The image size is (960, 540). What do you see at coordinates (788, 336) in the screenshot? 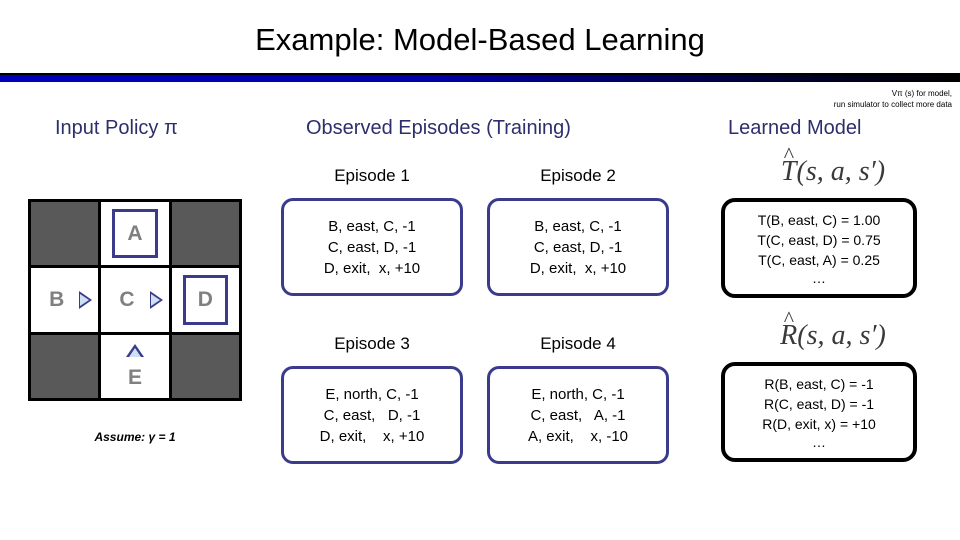
I see `reward-symbol-letter: R` at bounding box center [788, 336].